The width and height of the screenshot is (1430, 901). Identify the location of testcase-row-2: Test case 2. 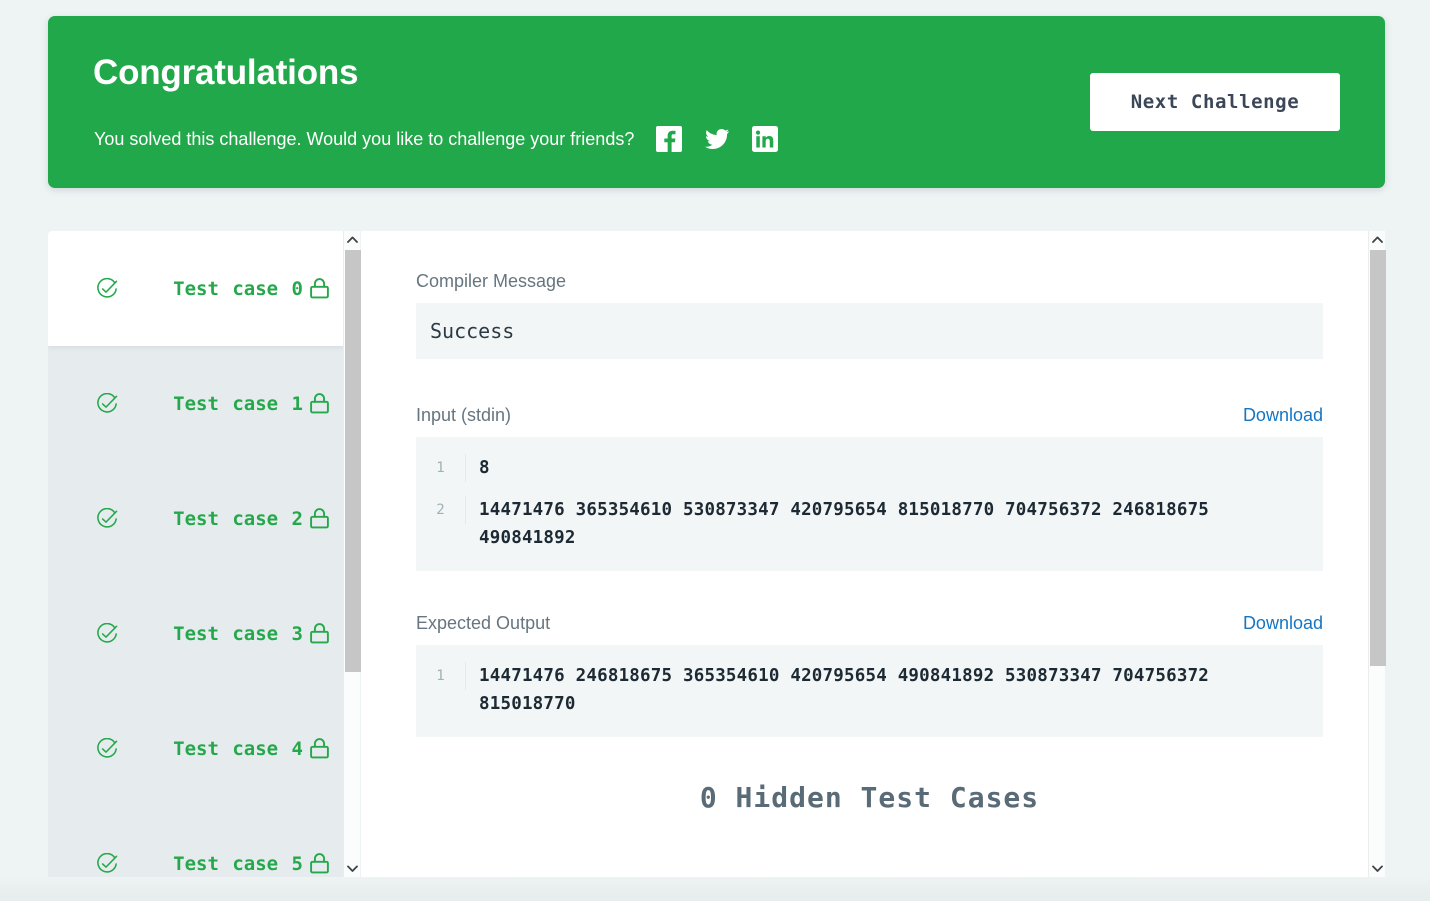
(195, 518).